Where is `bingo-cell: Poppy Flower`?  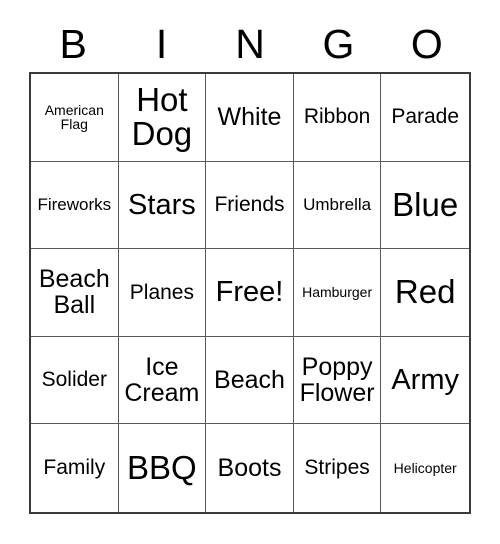 bingo-cell: Poppy Flower is located at coordinates (337, 380).